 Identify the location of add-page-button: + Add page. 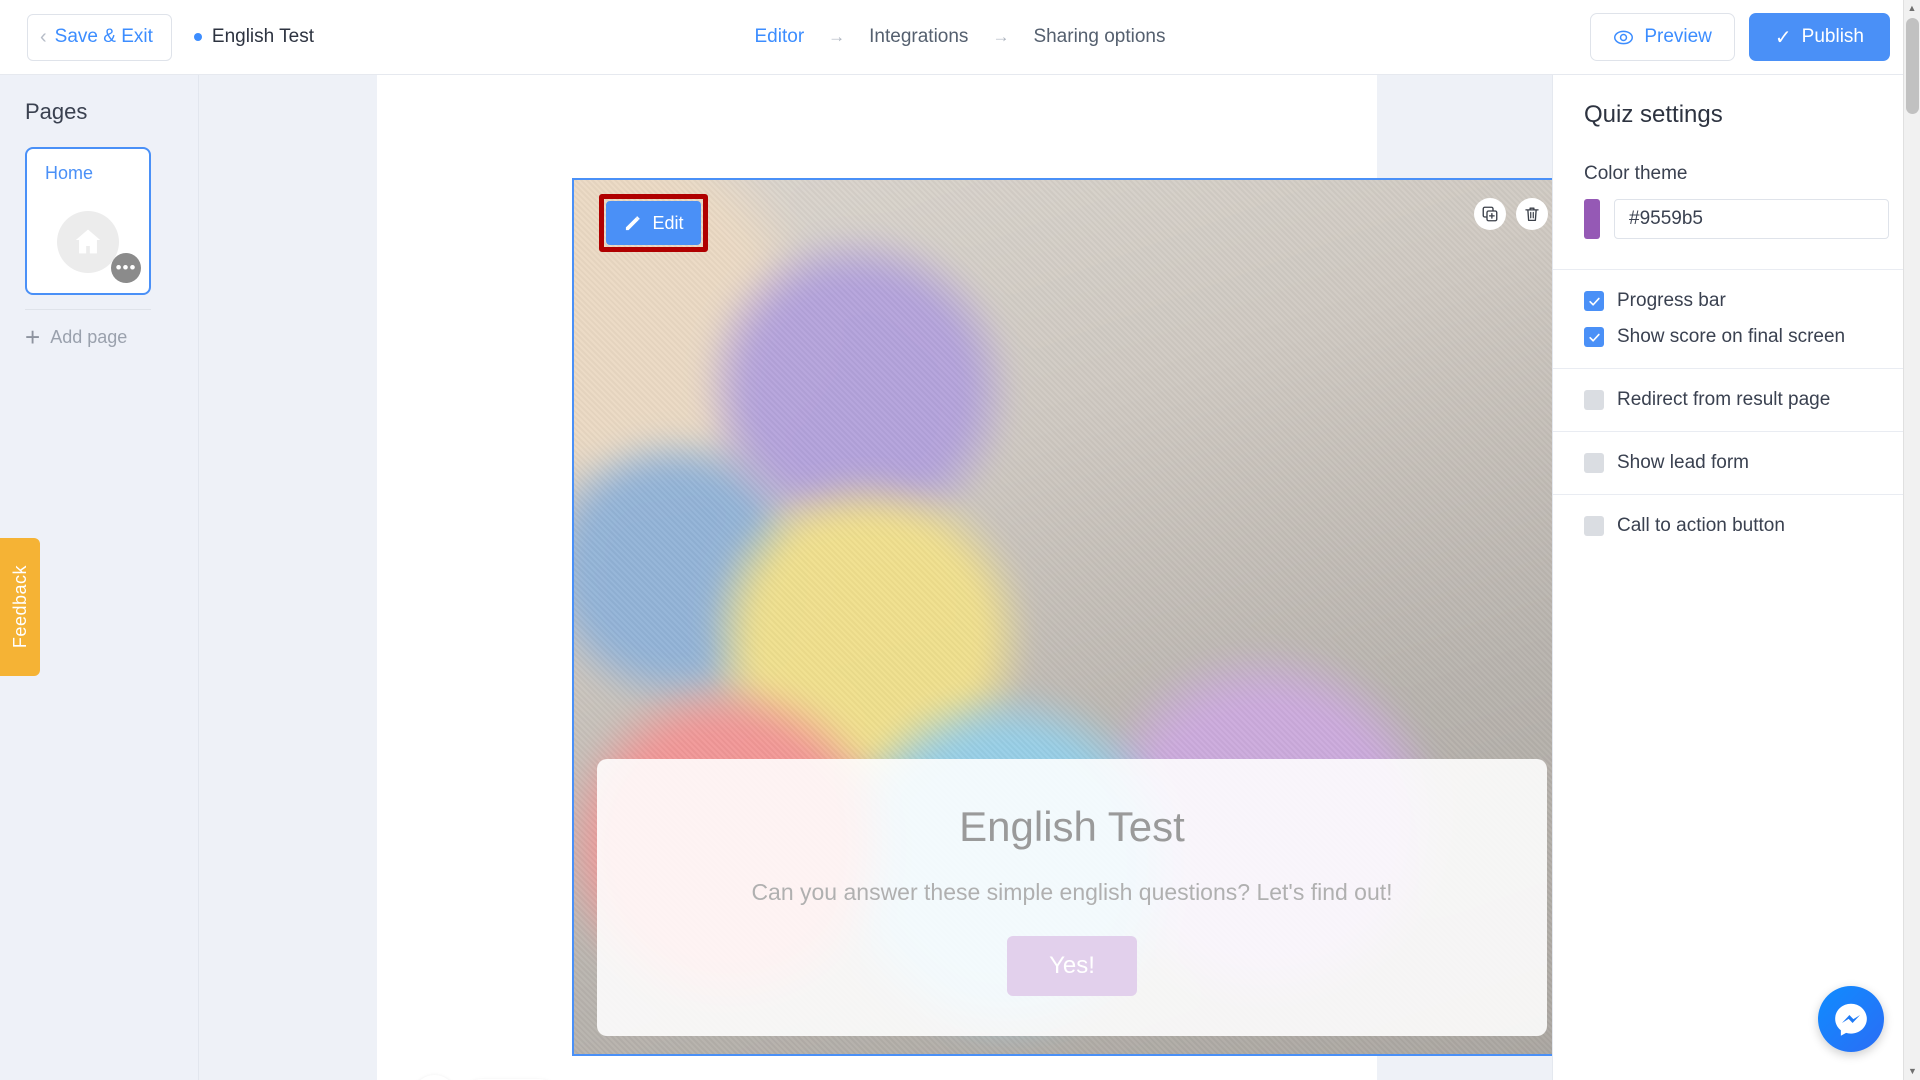
(111, 337).